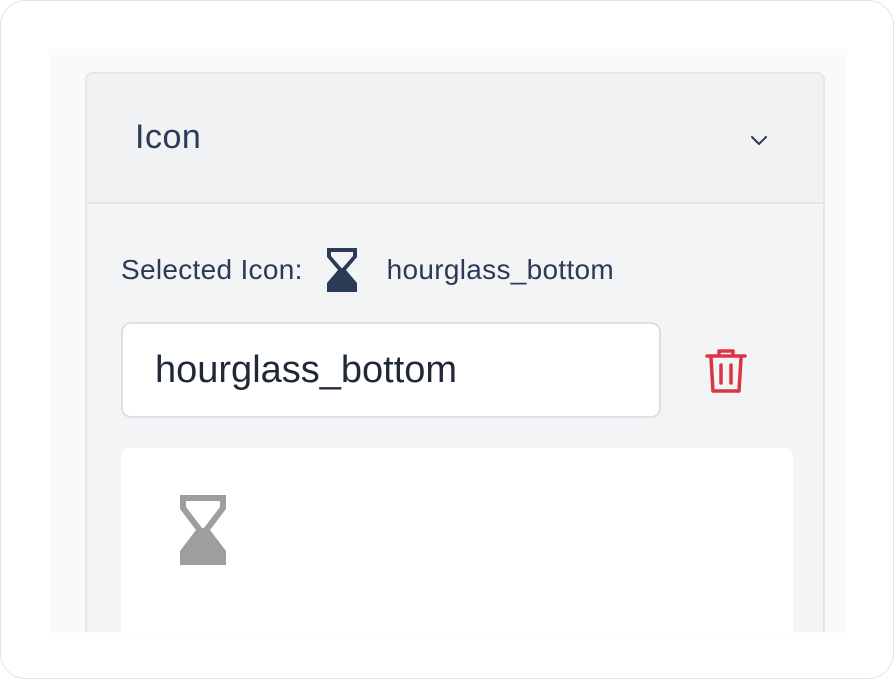 The height and width of the screenshot is (679, 894). I want to click on chevron-down-icon, so click(759, 140).